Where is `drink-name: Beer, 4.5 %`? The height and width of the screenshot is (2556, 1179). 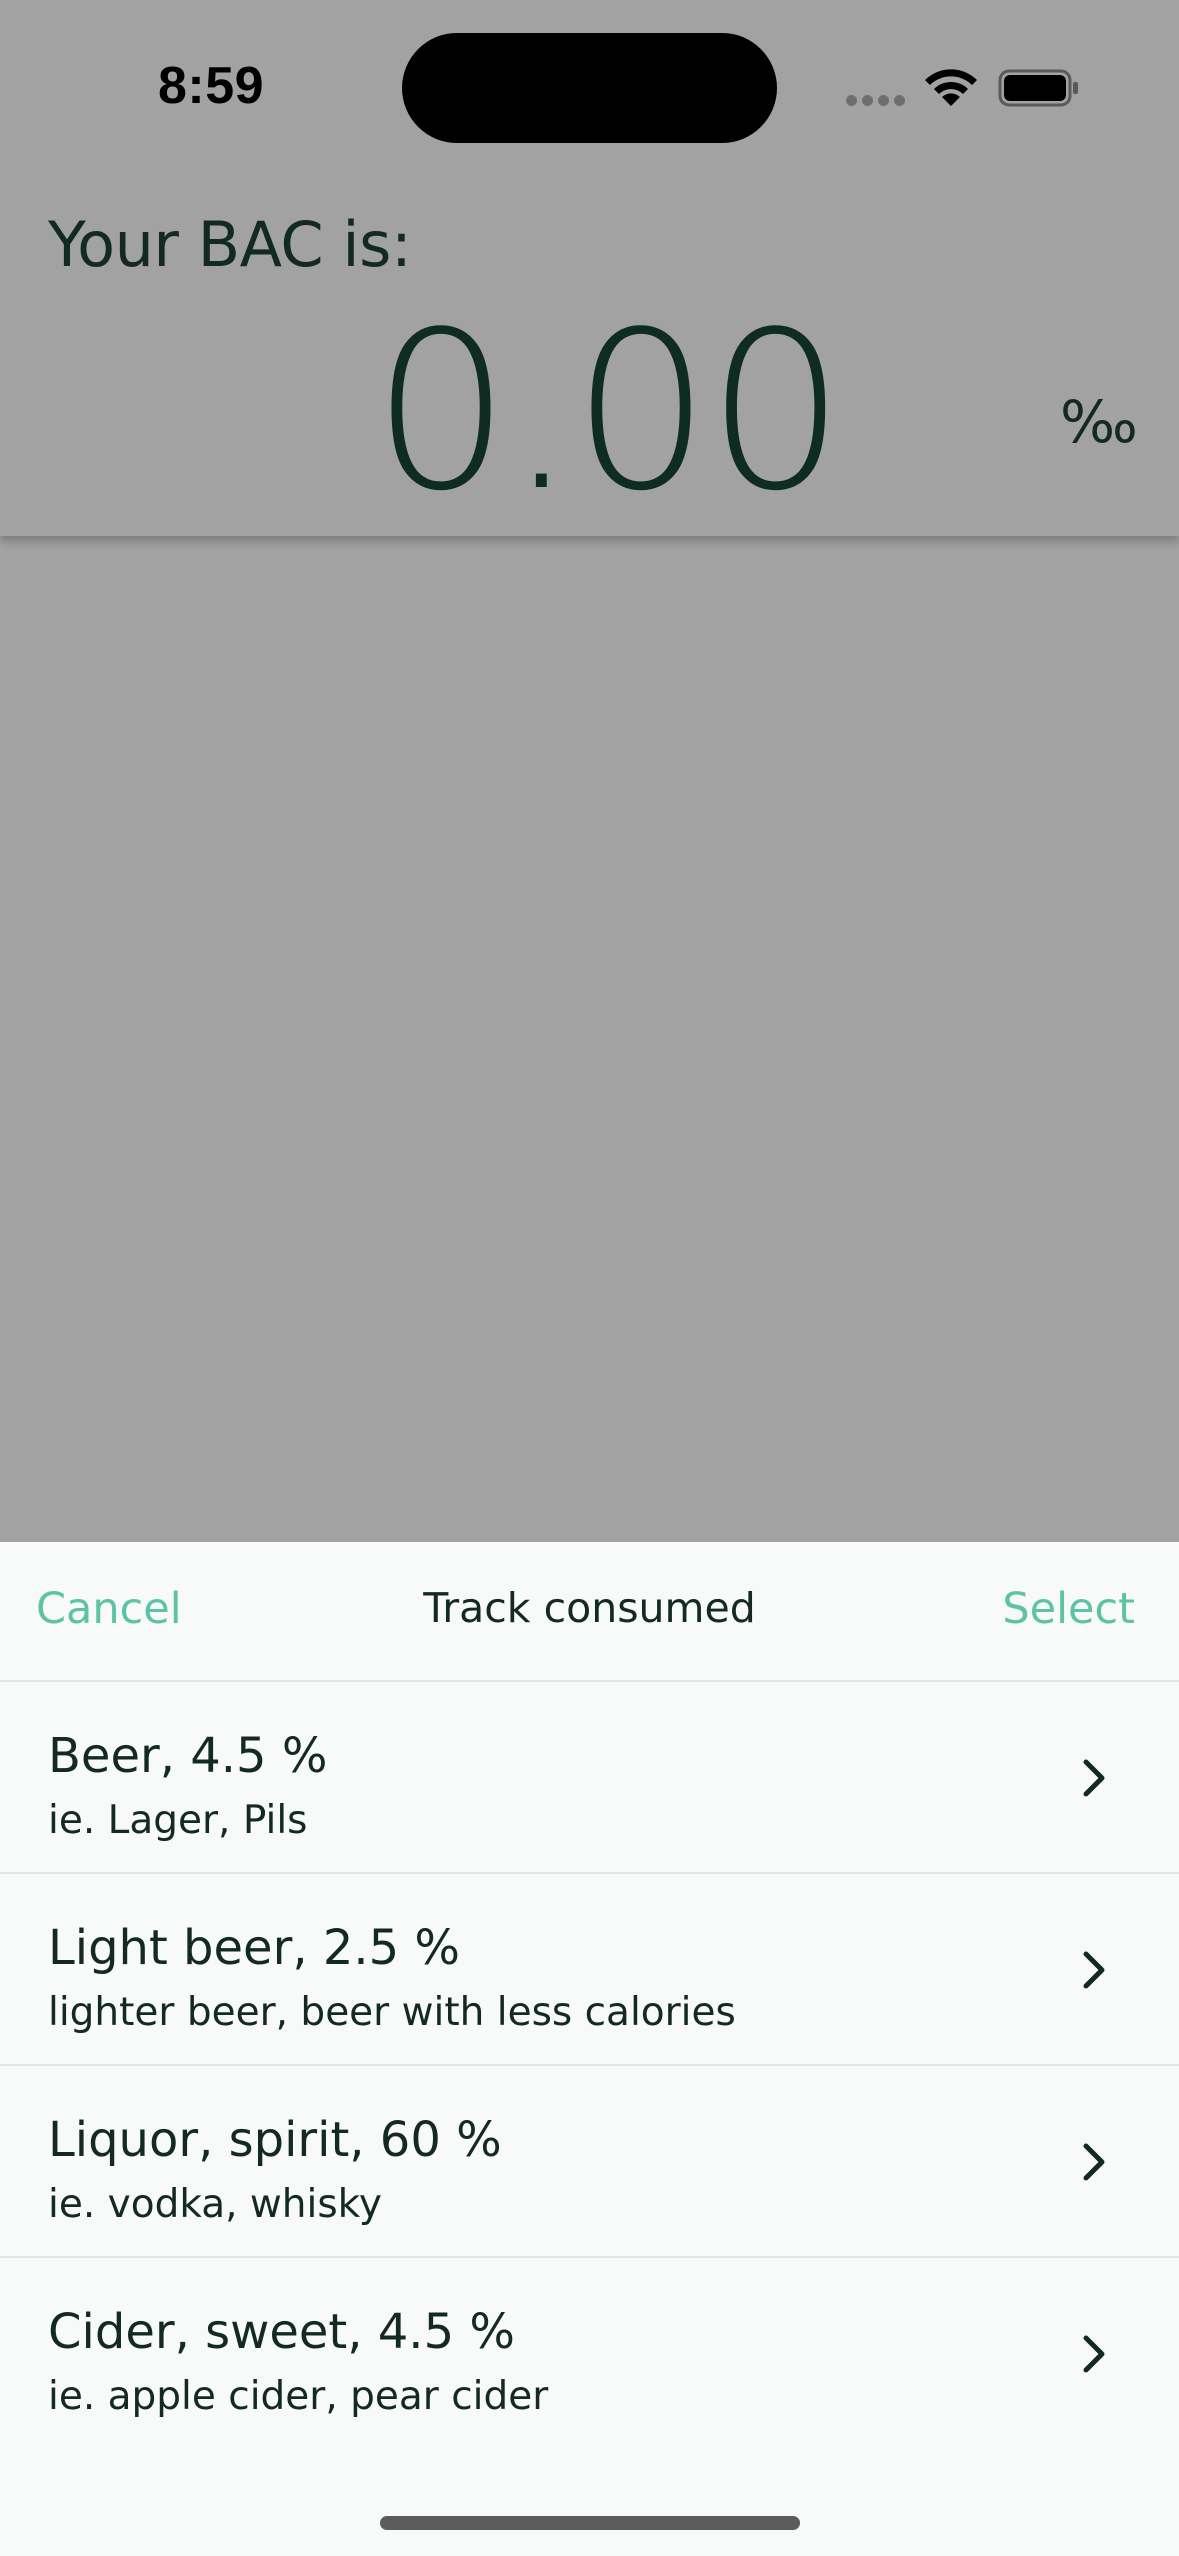 drink-name: Beer, 4.5 % is located at coordinates (188, 1756).